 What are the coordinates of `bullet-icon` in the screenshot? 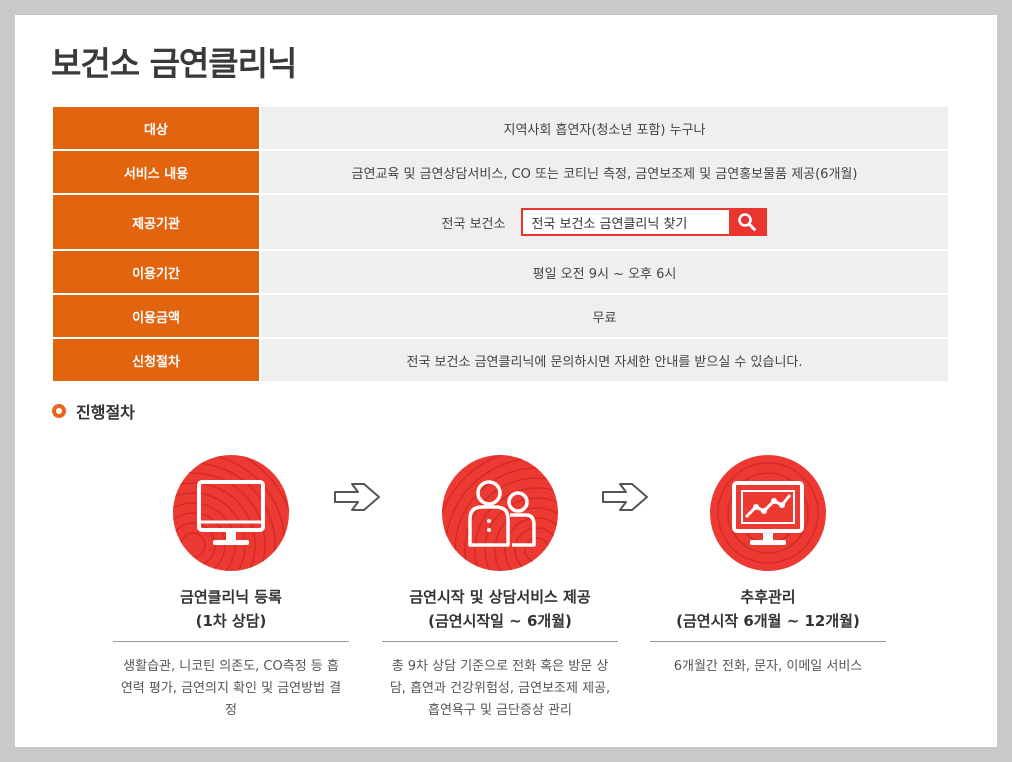 It's located at (59, 411).